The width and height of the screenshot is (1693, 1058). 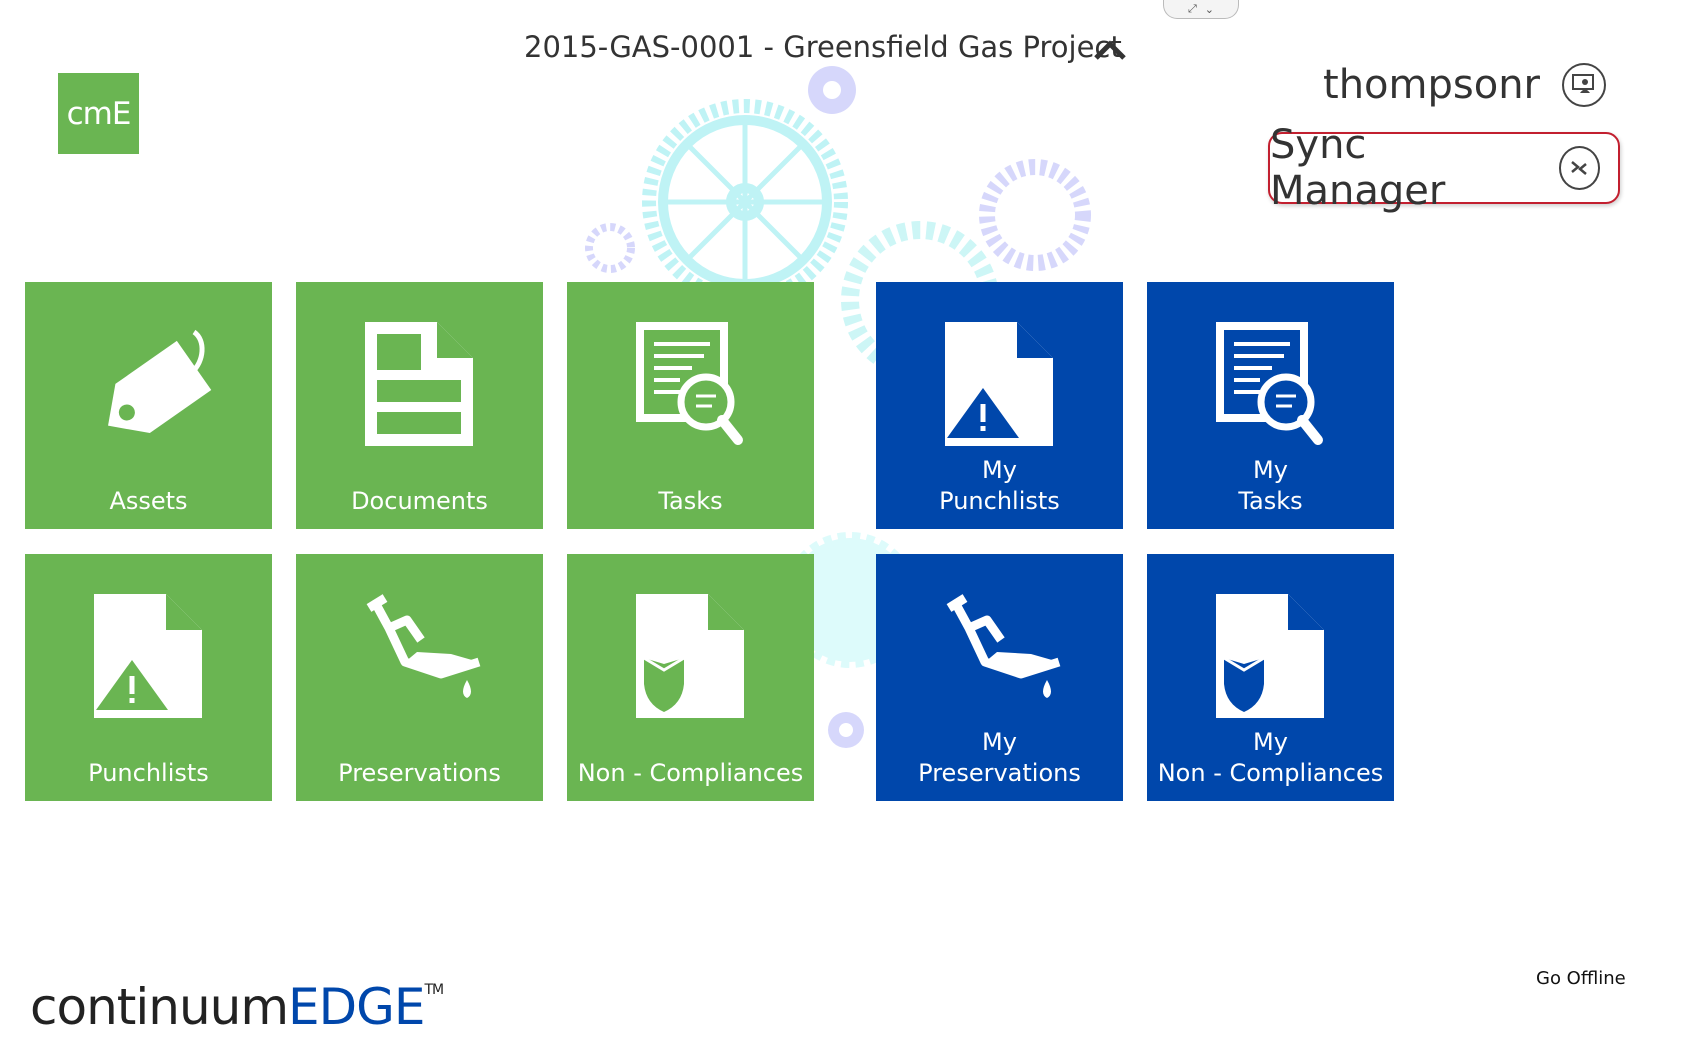 I want to click on sync-manager-label: Sync Manager, so click(x=1358, y=168).